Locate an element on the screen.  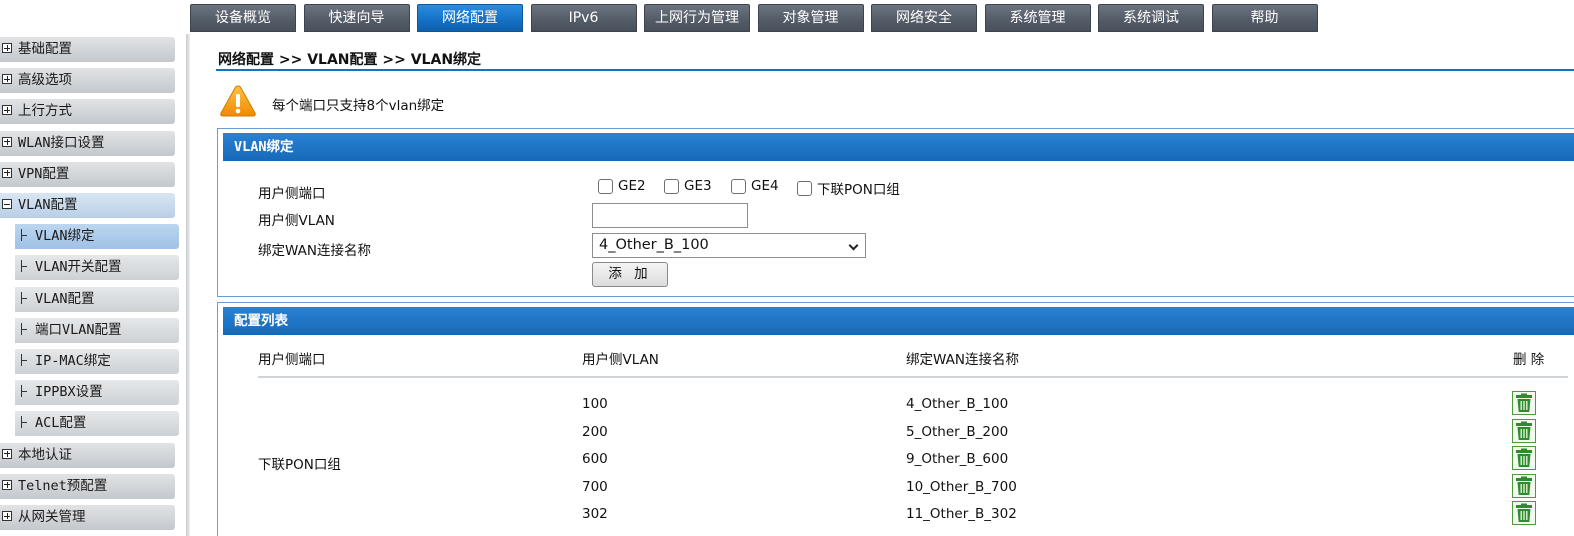
chevron-down-icon is located at coordinates (853, 245).